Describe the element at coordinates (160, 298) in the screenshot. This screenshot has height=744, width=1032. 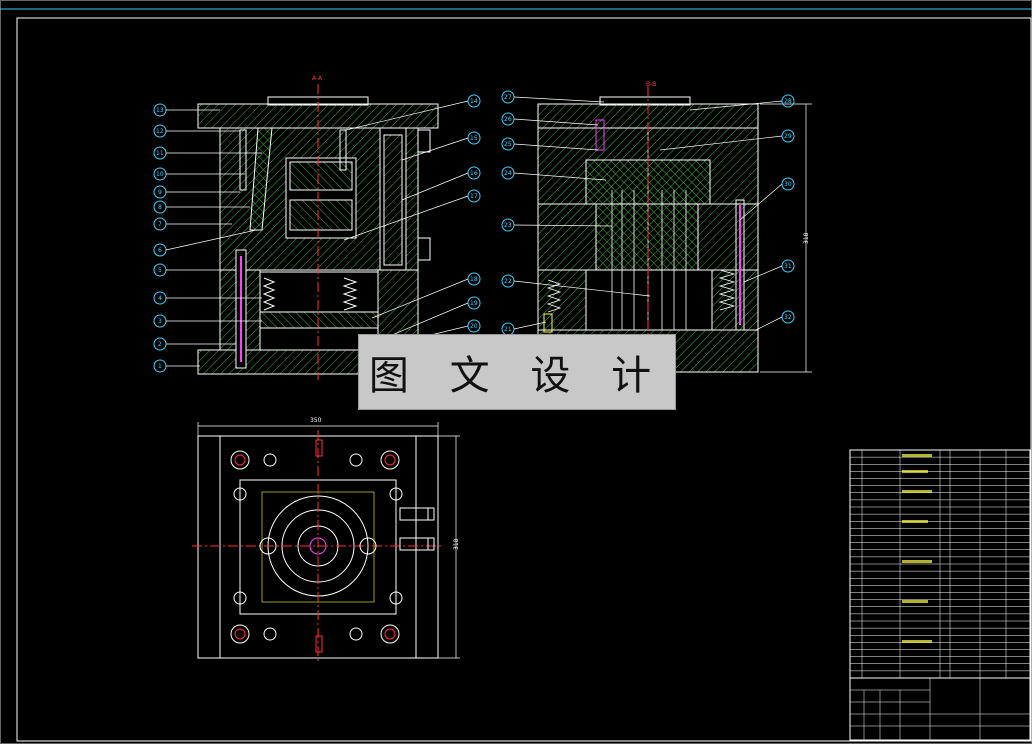
I see `balloon-4: 4` at that location.